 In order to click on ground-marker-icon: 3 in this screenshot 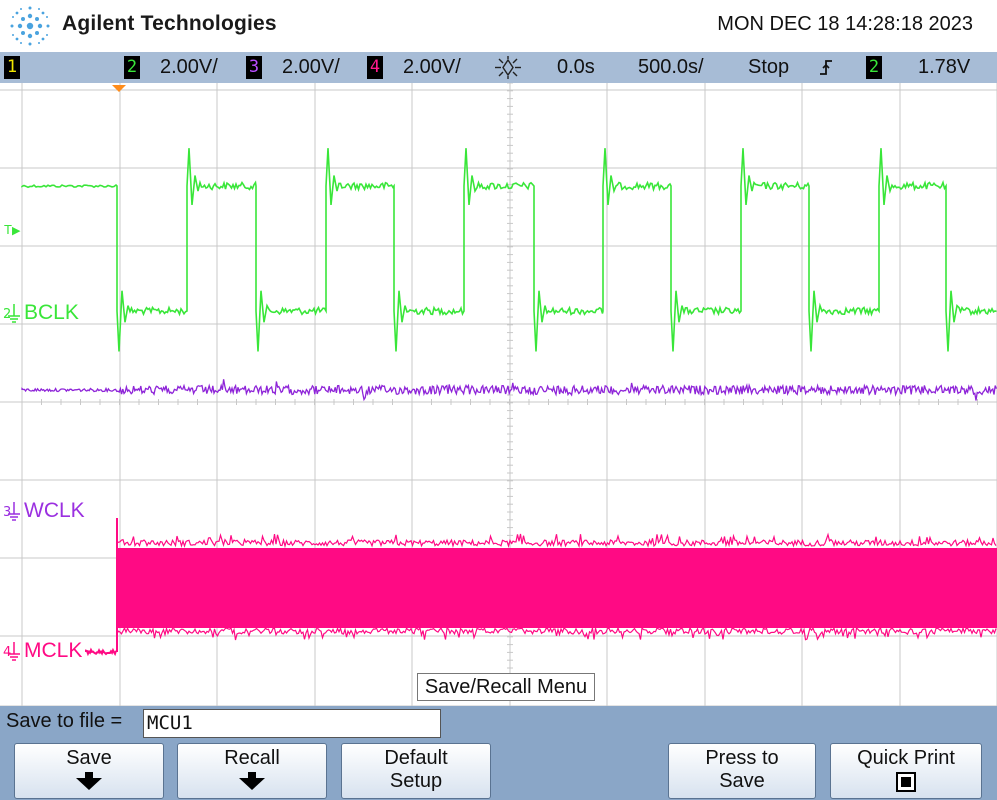, I will do `click(11, 511)`.